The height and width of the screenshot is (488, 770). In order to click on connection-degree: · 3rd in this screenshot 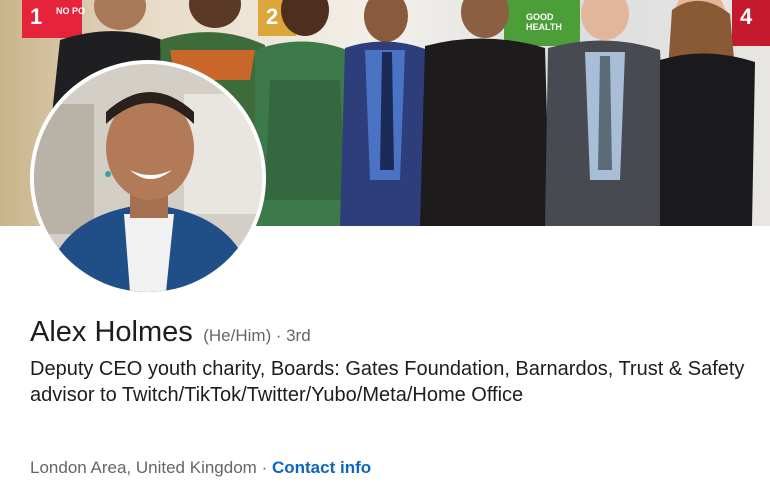, I will do `click(293, 335)`.